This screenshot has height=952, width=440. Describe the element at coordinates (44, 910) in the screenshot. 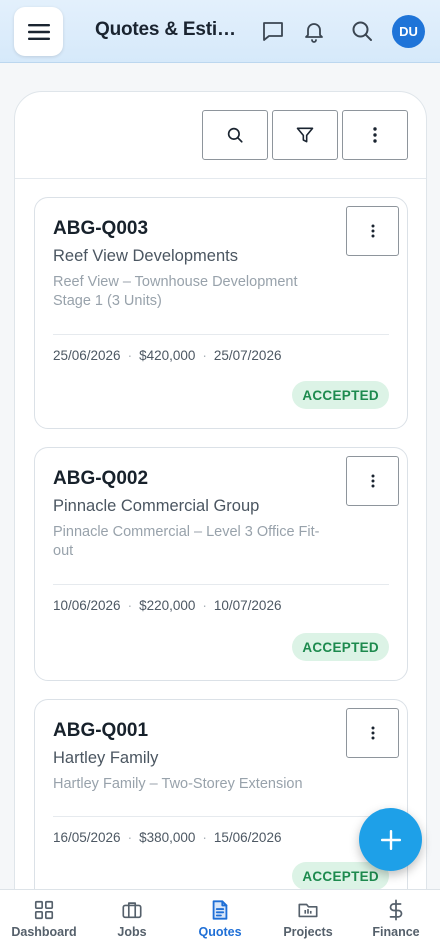

I see `dashboard-icon` at that location.